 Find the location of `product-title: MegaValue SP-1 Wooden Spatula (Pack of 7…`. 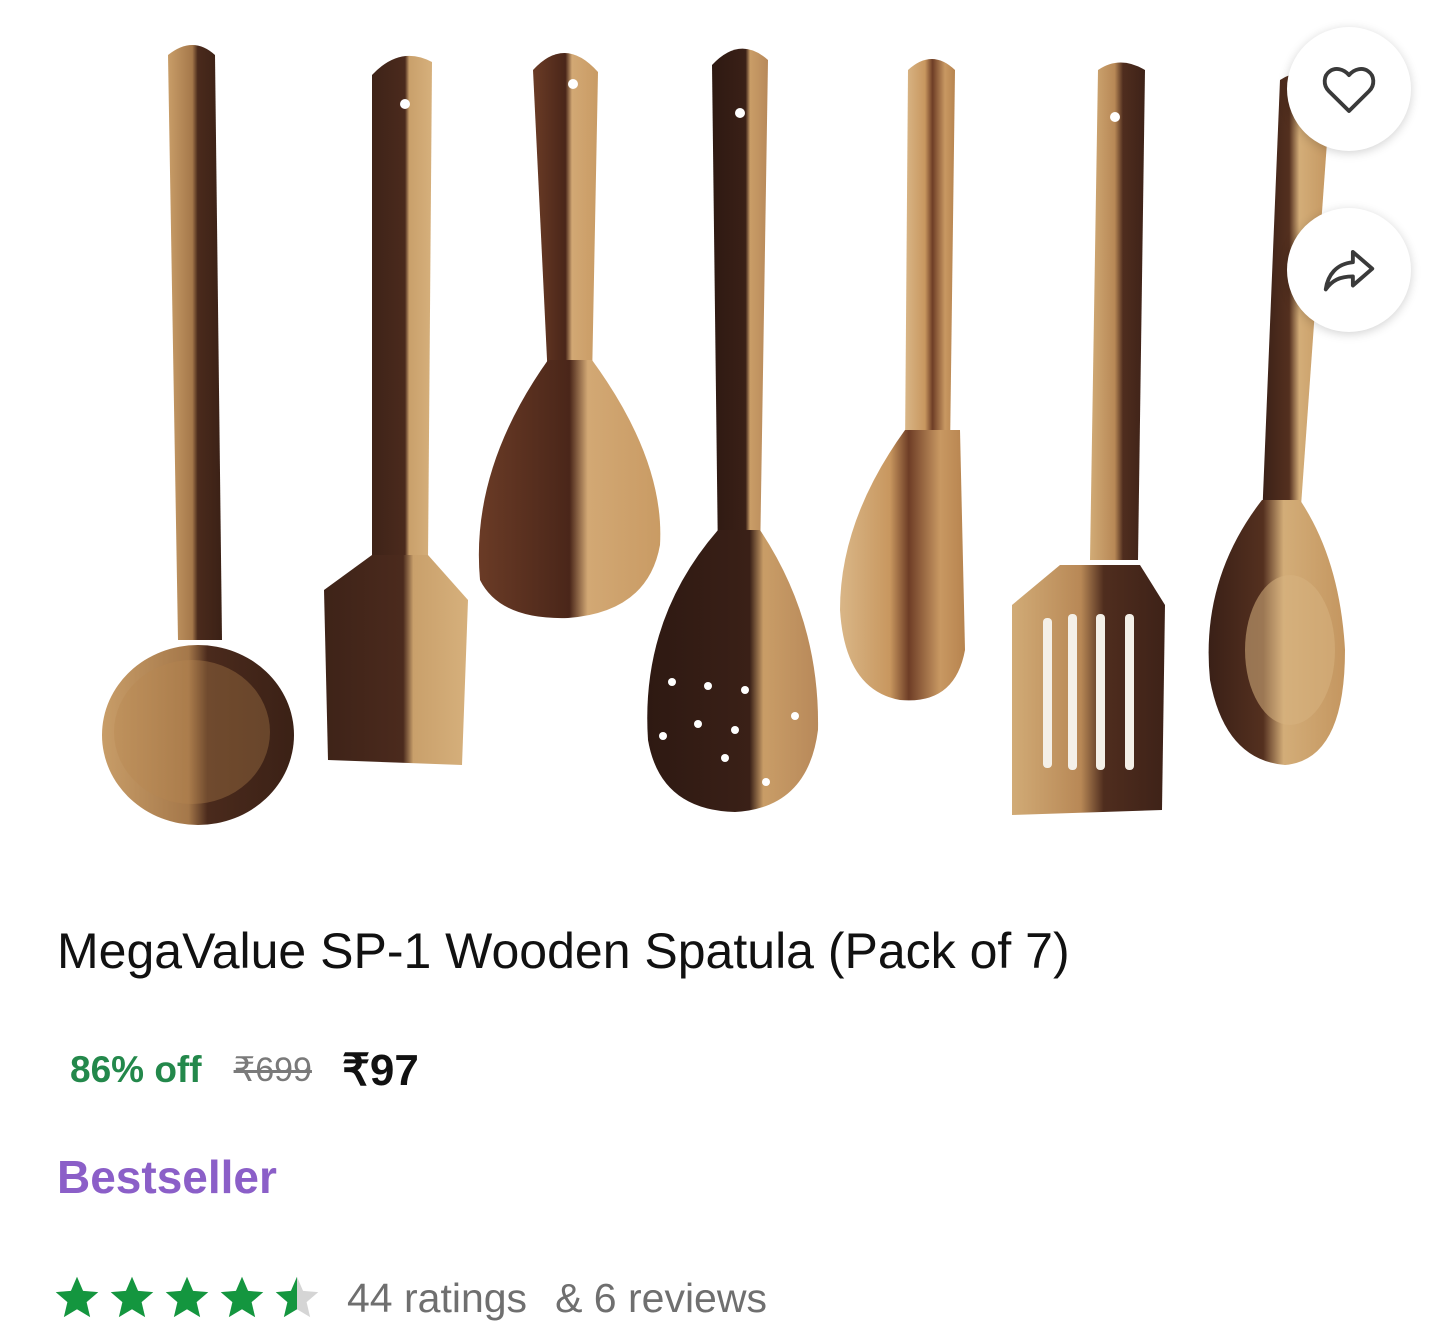

product-title: MegaValue SP-1 Wooden Spatula (Pack of 7… is located at coordinates (563, 951).